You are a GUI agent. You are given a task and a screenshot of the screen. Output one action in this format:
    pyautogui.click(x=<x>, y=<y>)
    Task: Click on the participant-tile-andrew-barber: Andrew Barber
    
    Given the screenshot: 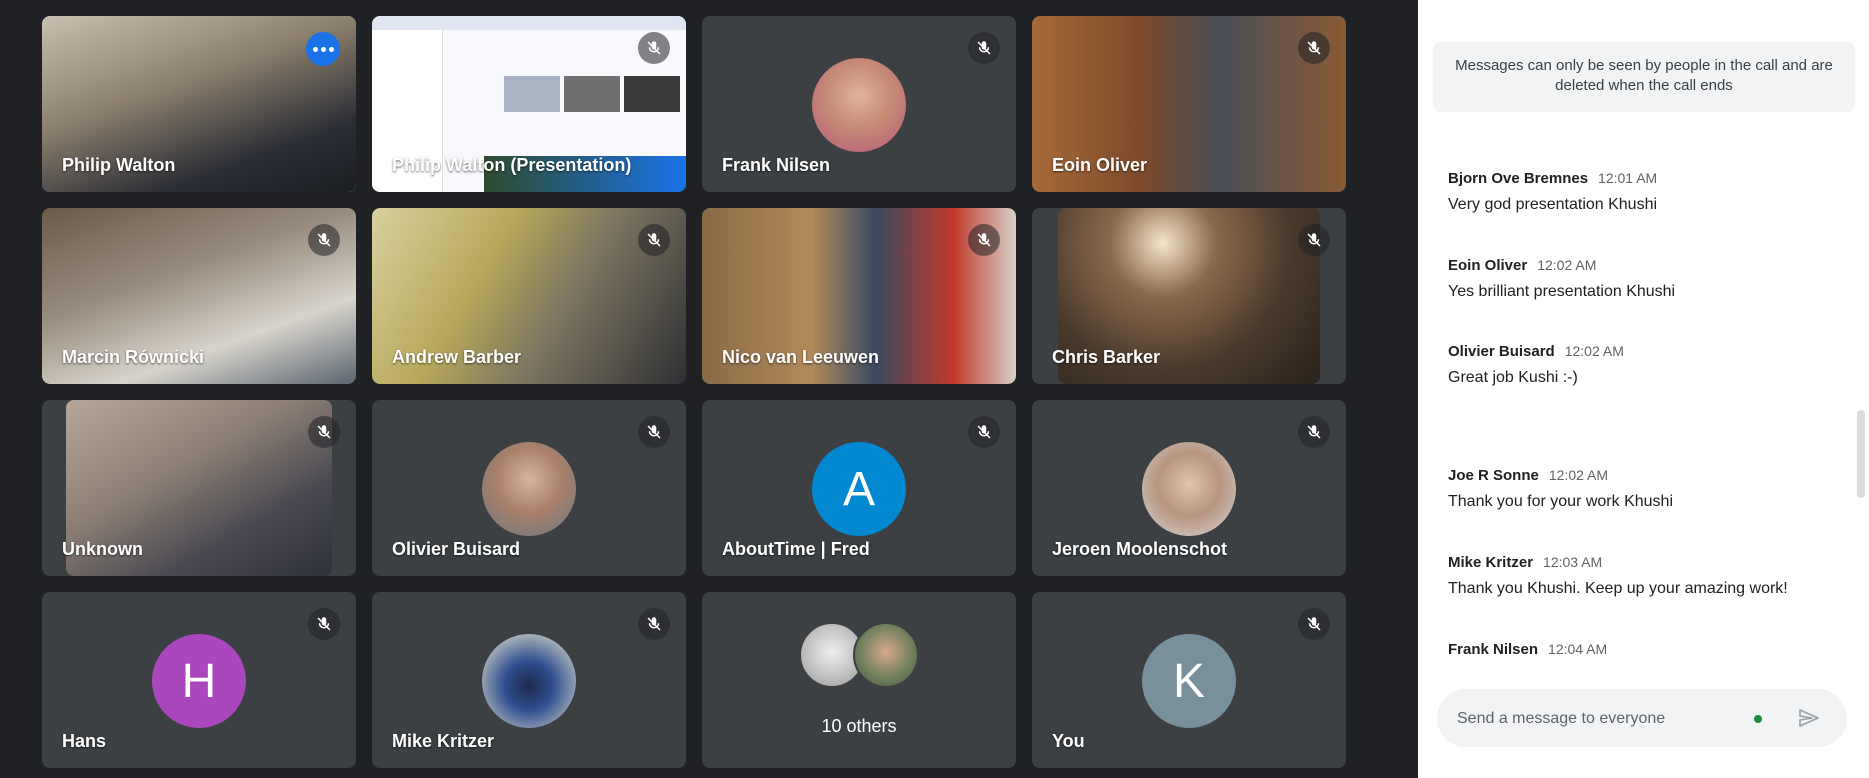 What is the action you would take?
    pyautogui.click(x=529, y=296)
    